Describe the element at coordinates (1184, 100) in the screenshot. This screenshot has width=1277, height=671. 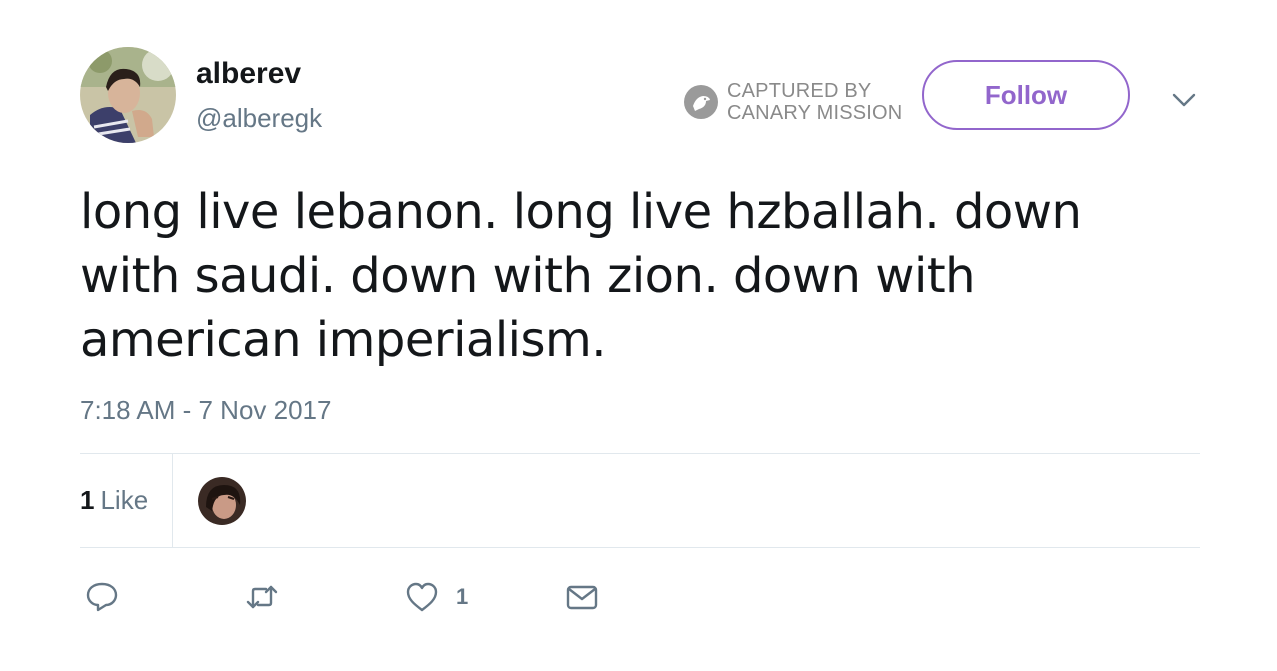
I see `chevron-down-icon` at that location.